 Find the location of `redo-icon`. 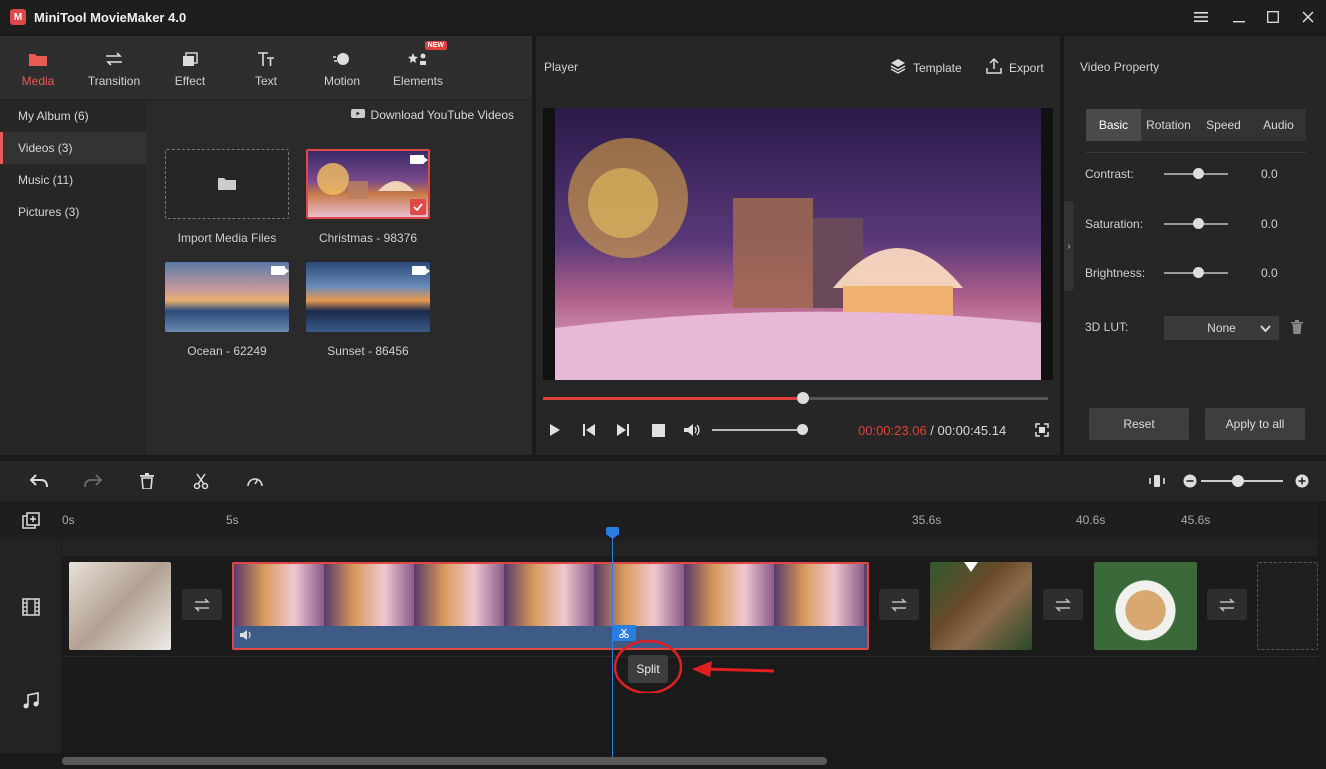

redo-icon is located at coordinates (93, 481).